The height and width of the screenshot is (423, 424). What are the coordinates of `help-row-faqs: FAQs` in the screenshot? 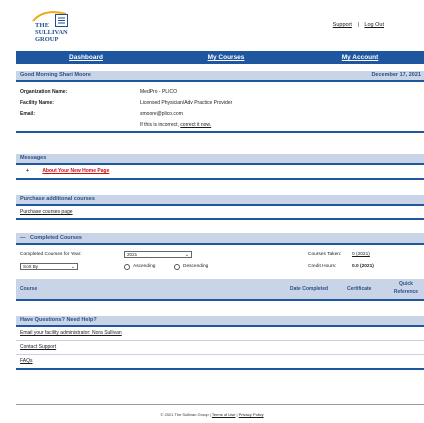 It's located at (220, 361).